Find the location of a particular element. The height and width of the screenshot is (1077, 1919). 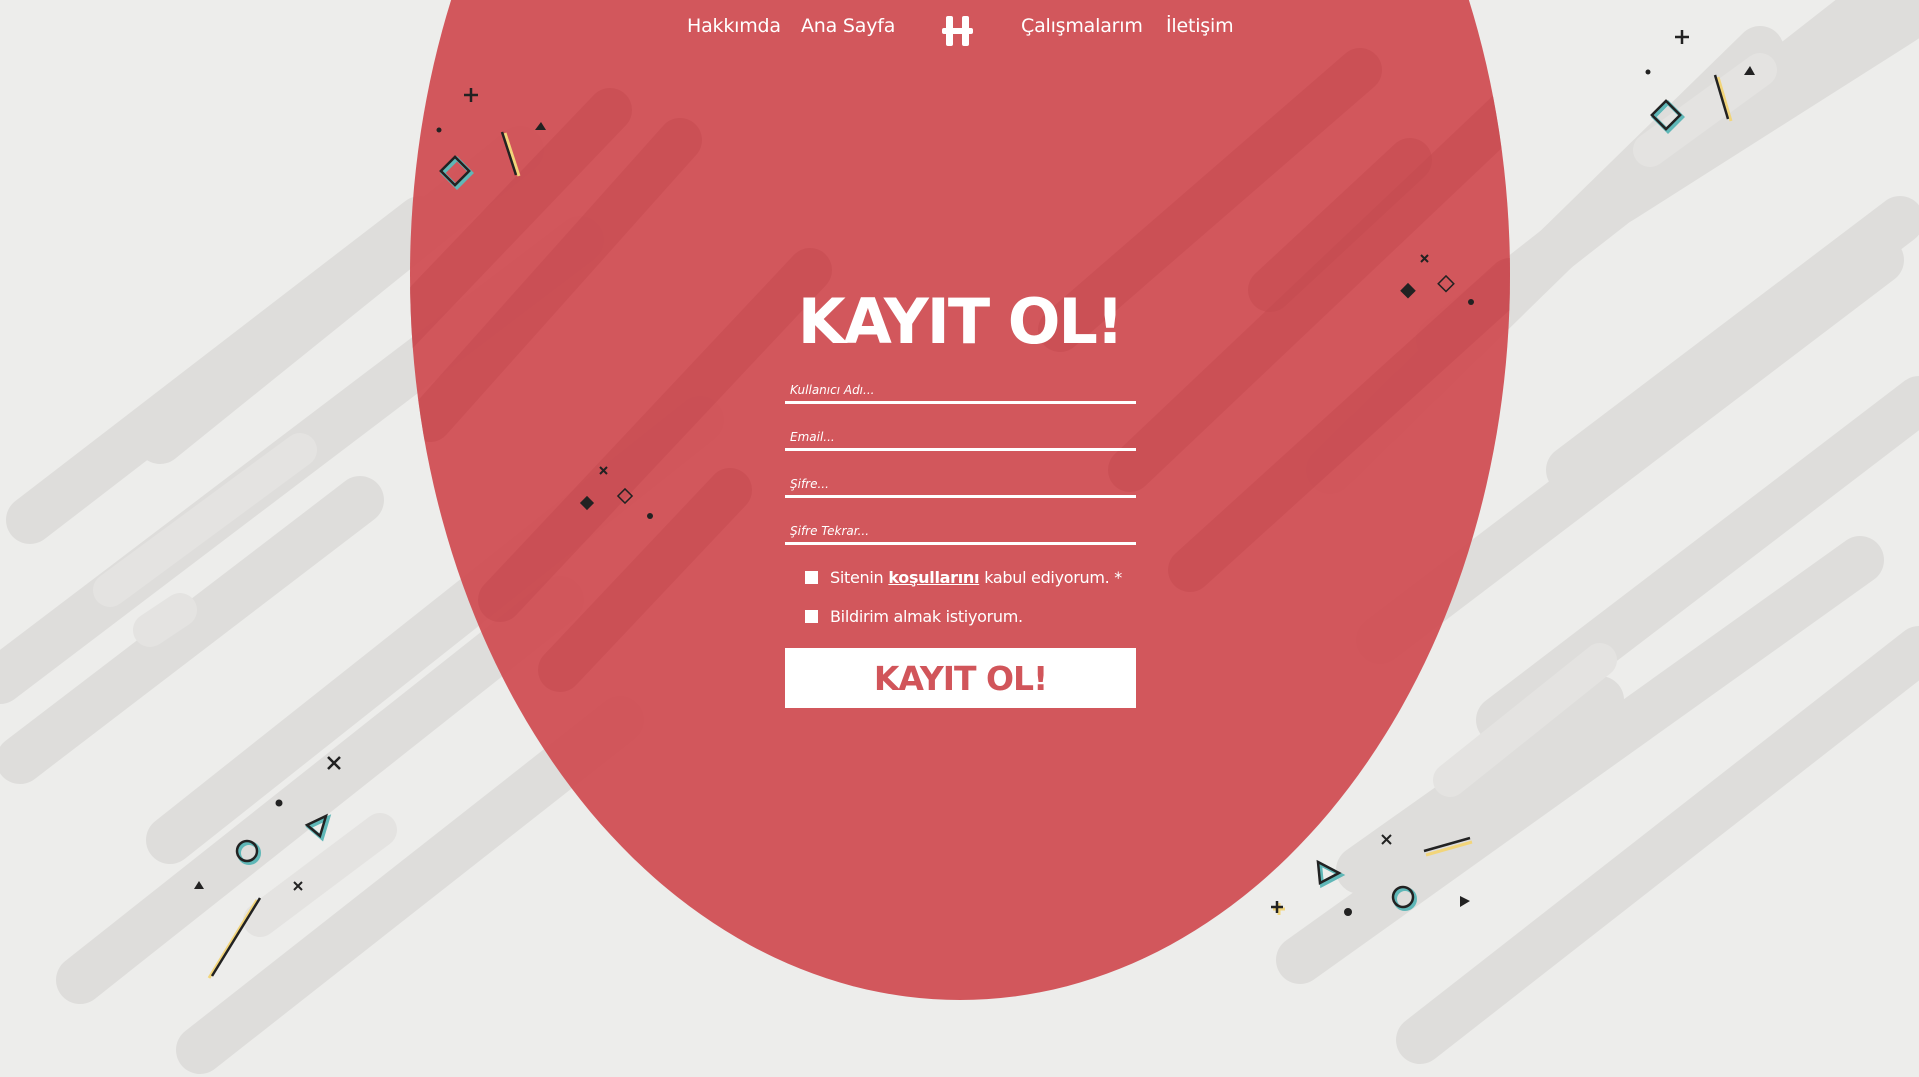

terms-checkbox is located at coordinates (811, 577).